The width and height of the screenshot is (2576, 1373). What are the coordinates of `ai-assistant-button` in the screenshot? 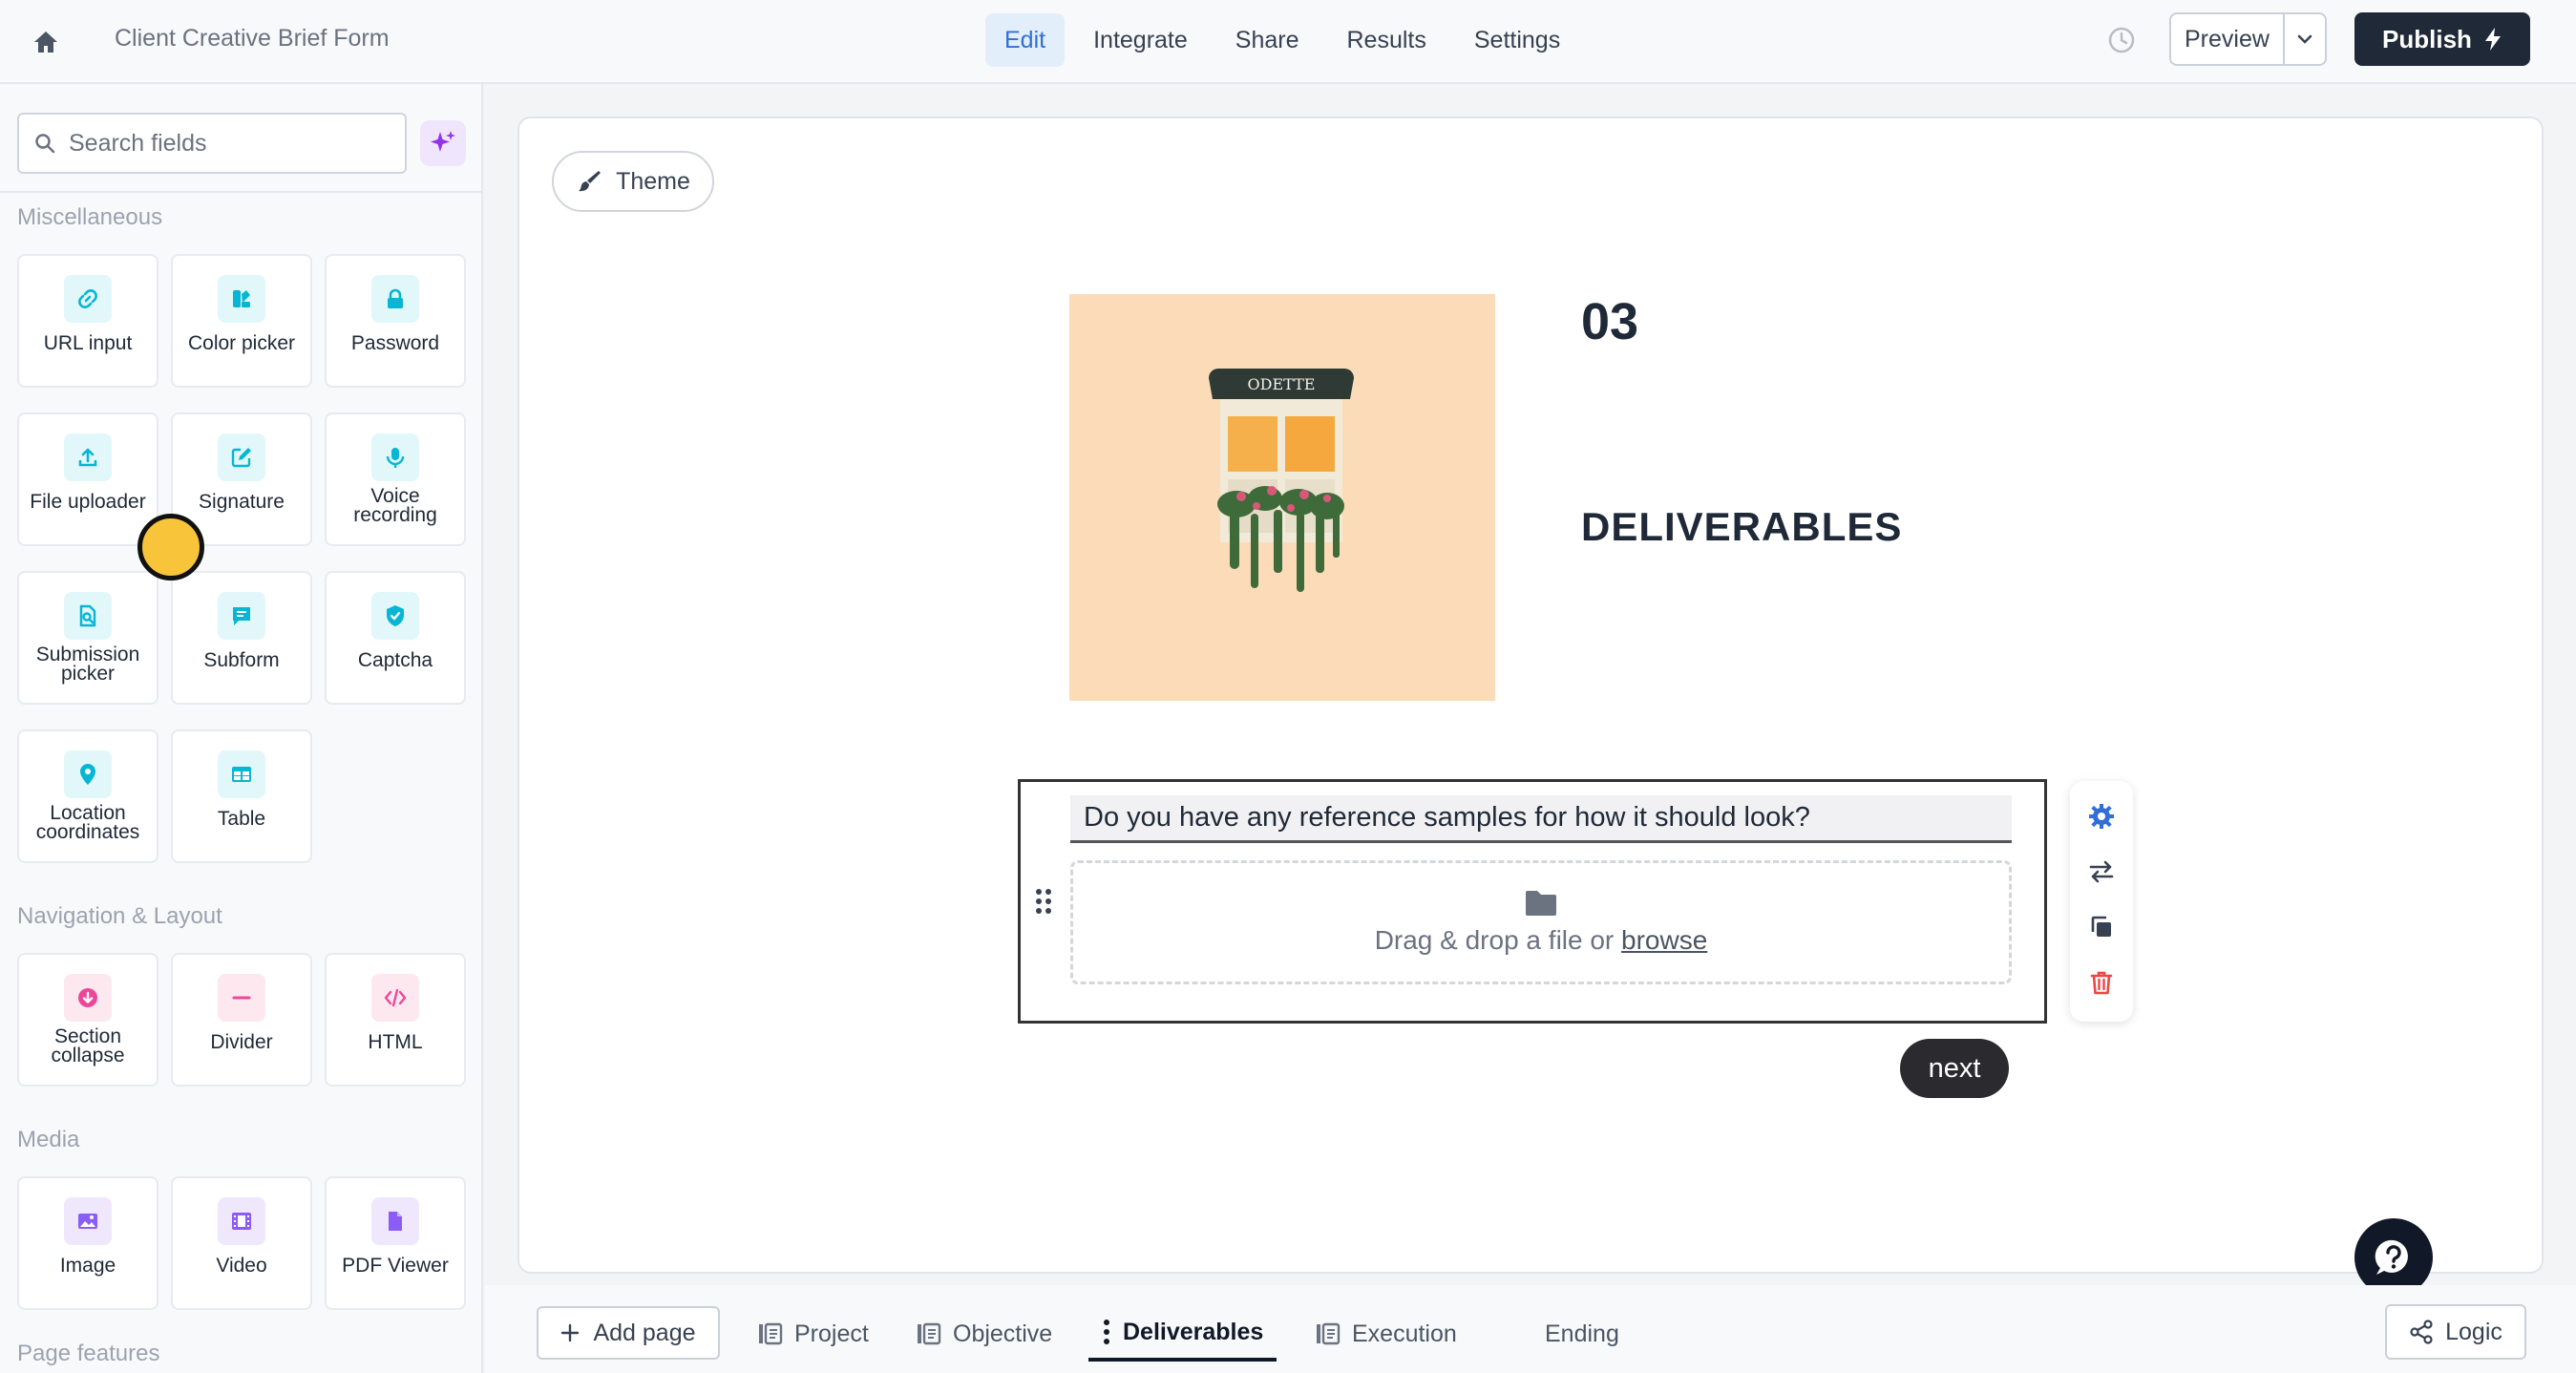 It's located at (443, 143).